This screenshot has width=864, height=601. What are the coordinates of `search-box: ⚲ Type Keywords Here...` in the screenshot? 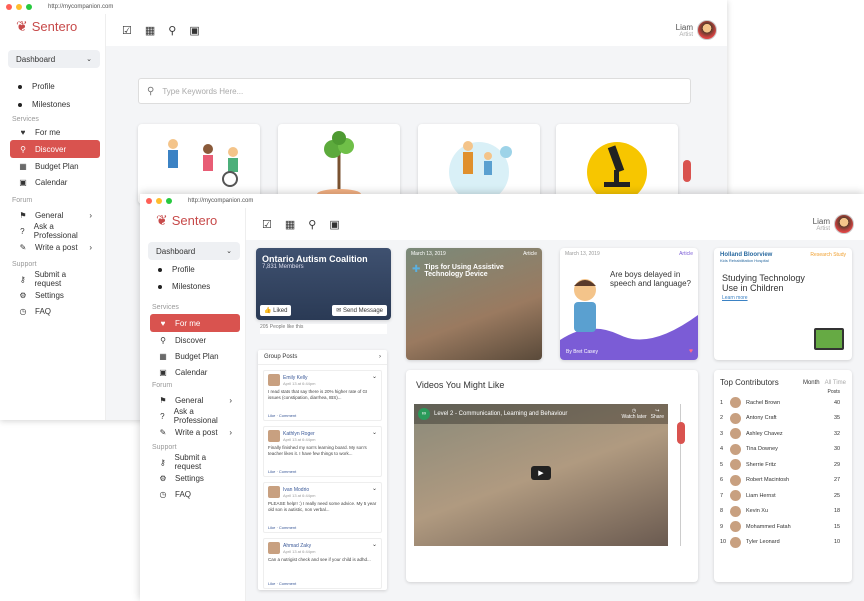 It's located at (414, 91).